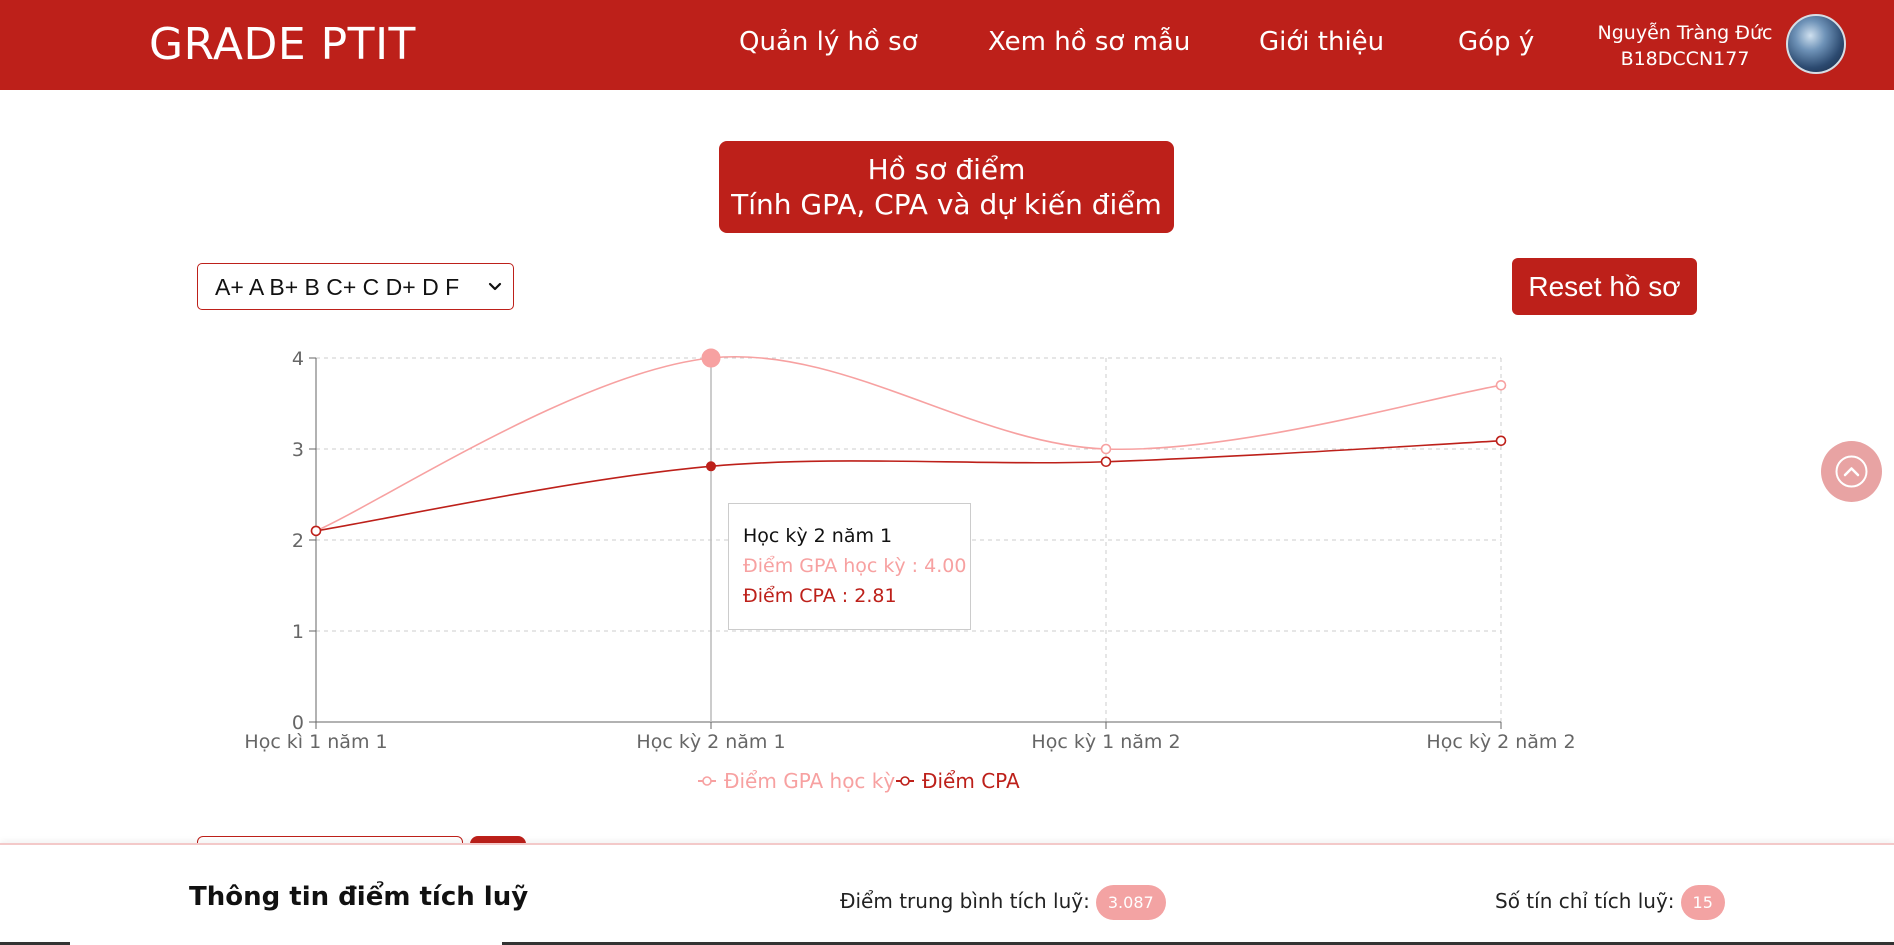  I want to click on cumulative-gpa-label: Điểm trung bình tích luỹ:, so click(965, 901).